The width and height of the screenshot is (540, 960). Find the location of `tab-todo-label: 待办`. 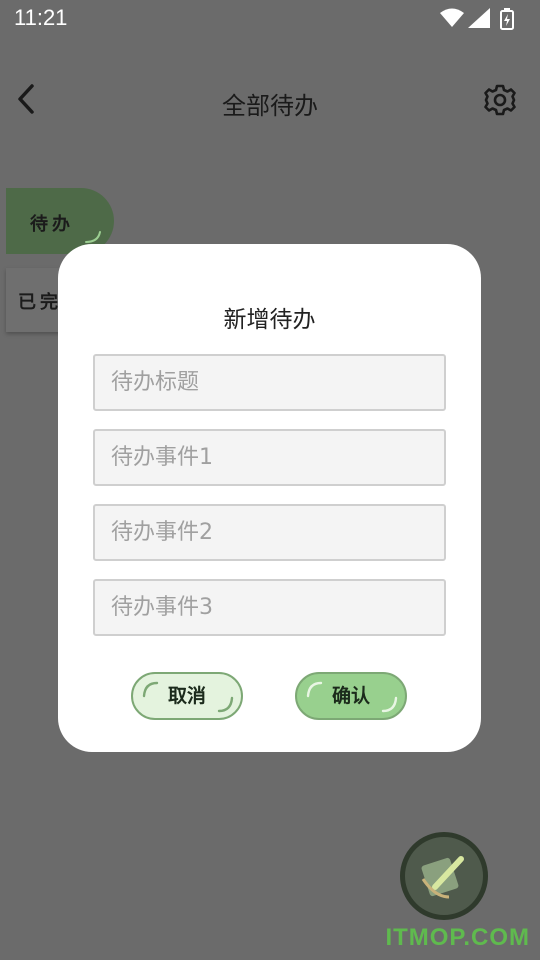

tab-todo-label: 待办 is located at coordinates (52, 224).